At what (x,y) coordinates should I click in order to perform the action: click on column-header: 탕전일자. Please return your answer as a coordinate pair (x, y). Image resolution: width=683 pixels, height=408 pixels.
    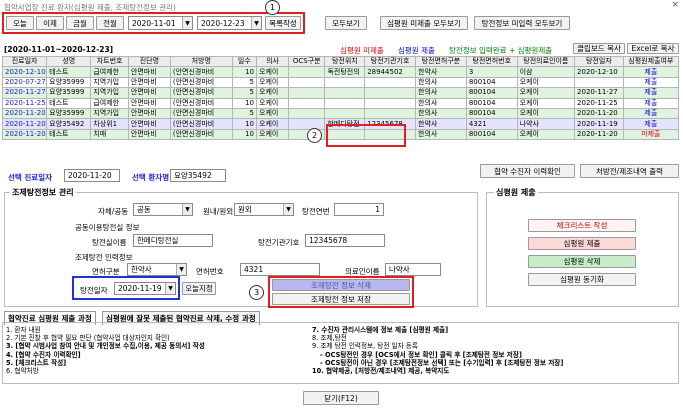
    Looking at the image, I should click on (599, 61).